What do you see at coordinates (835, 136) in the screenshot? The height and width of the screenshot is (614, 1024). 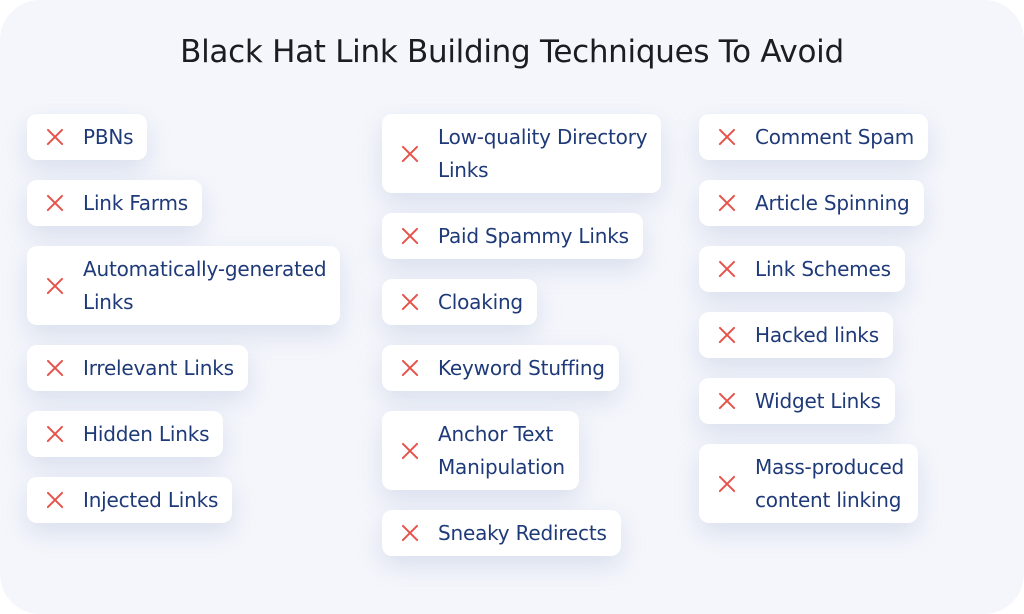 I see `technique-label: Comment Spam` at bounding box center [835, 136].